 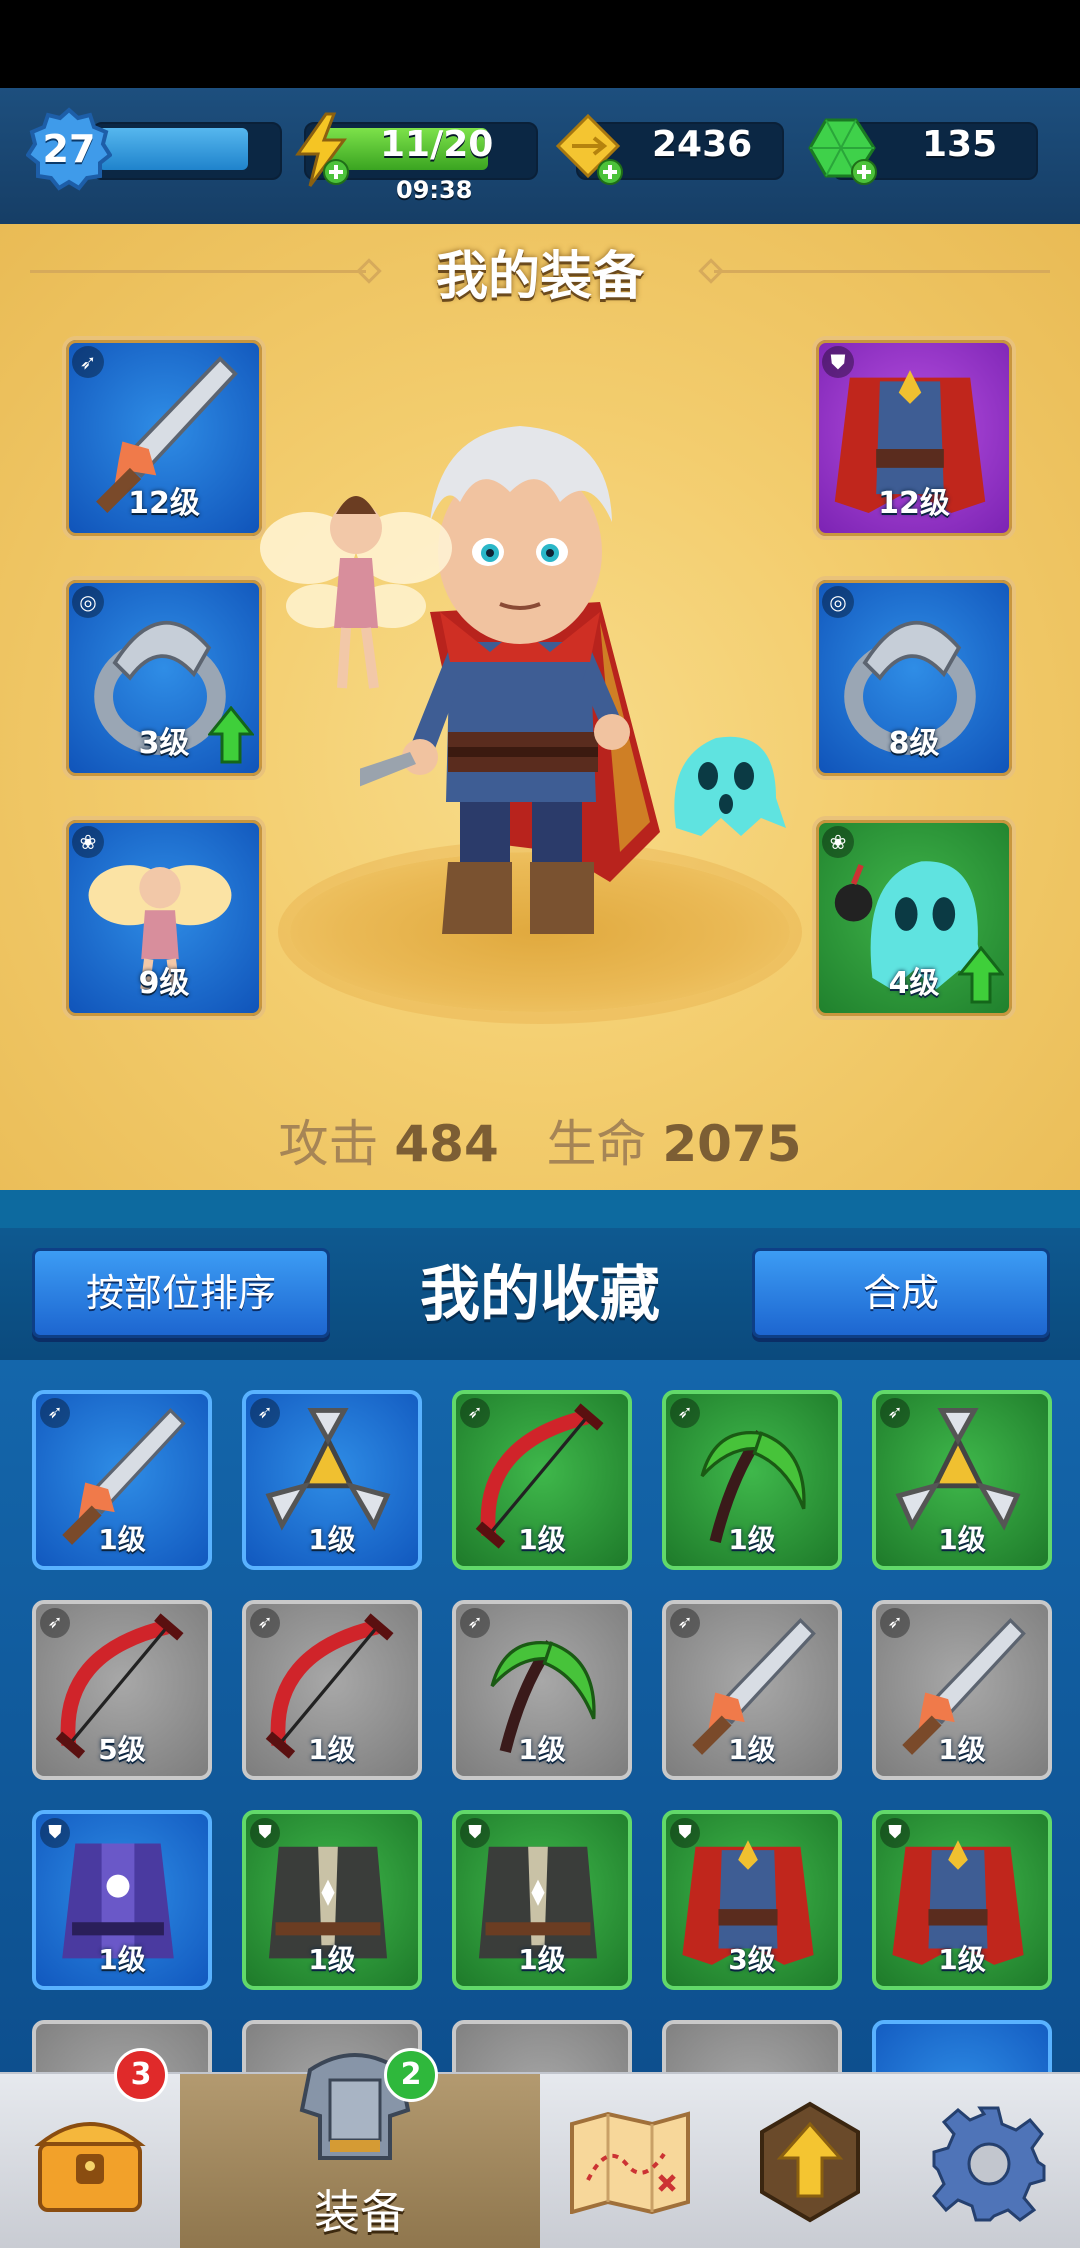 What do you see at coordinates (540, 1209) in the screenshot?
I see `collection-header-stripe` at bounding box center [540, 1209].